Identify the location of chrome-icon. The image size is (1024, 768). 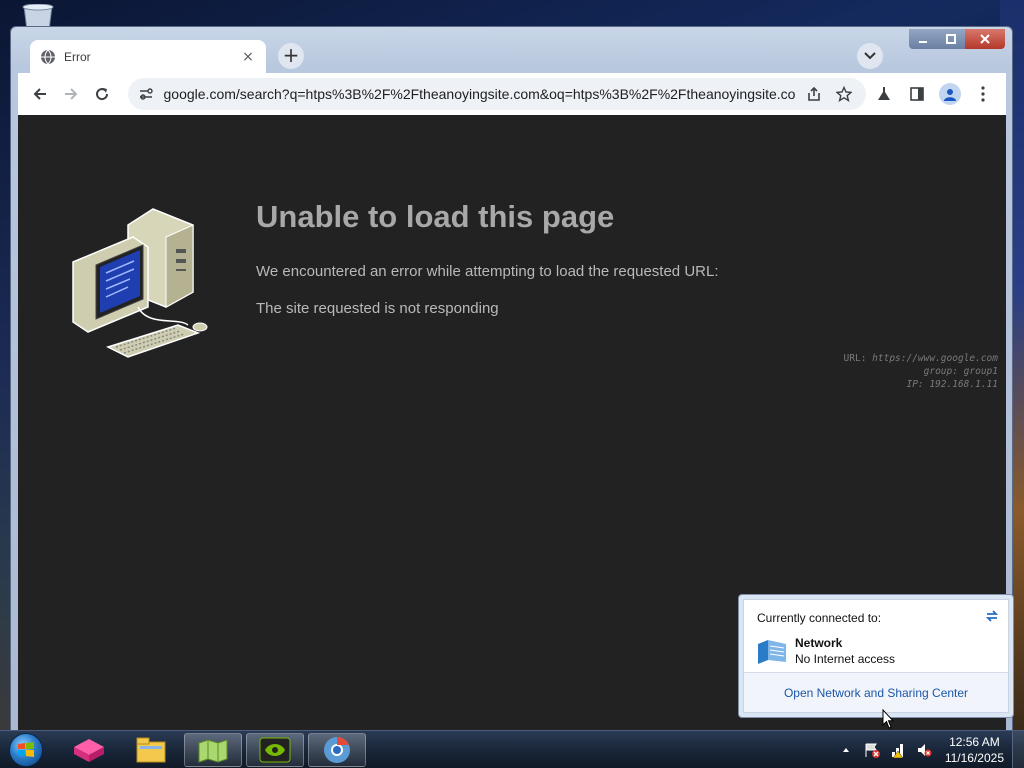
(337, 750).